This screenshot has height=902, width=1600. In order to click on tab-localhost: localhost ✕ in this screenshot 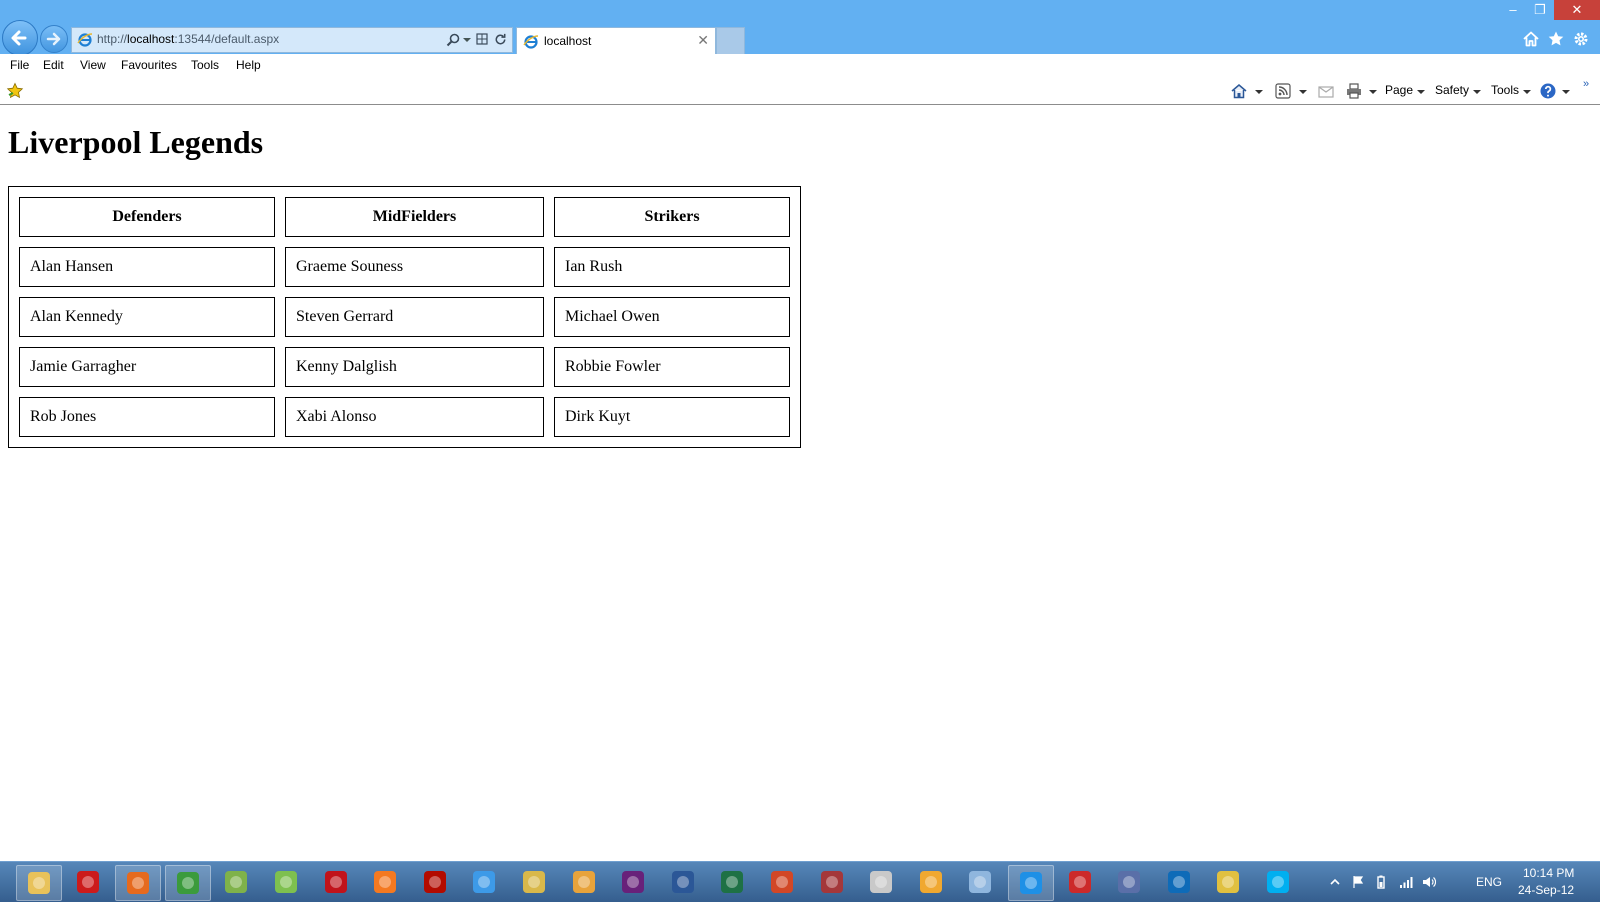, I will do `click(616, 41)`.